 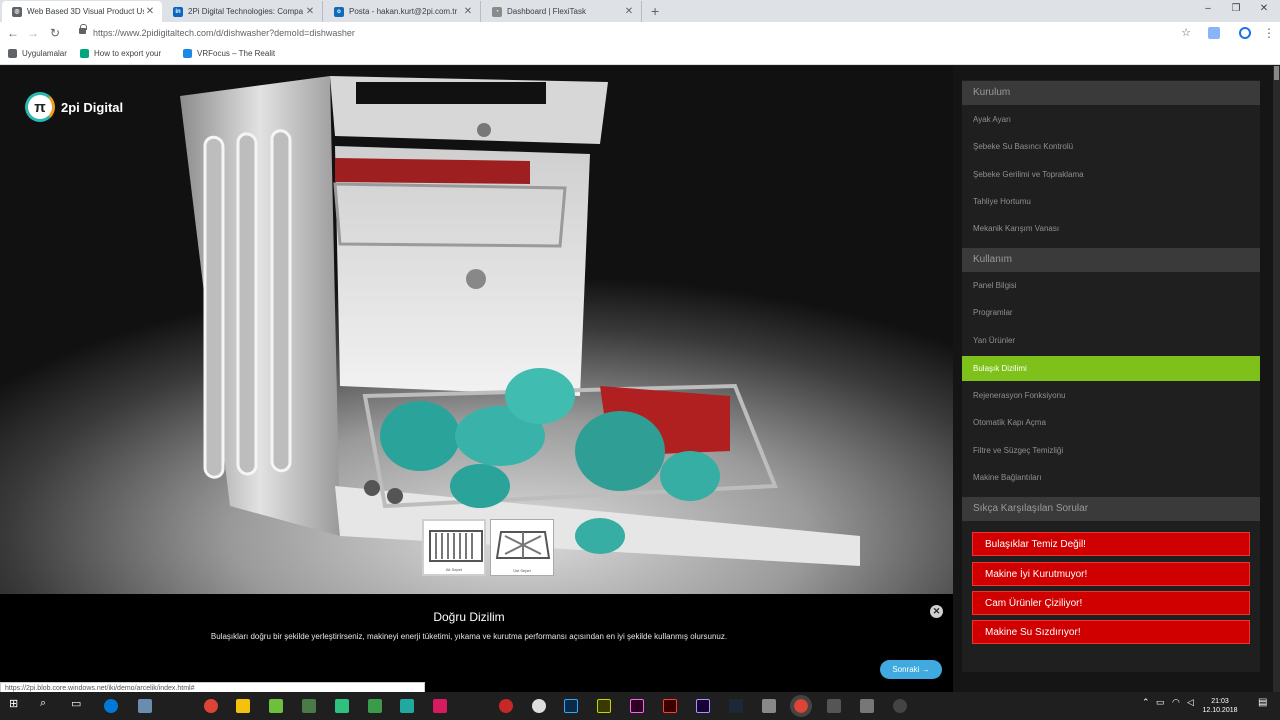 What do you see at coordinates (911, 669) in the screenshot?
I see `next-button: Sonraki →` at bounding box center [911, 669].